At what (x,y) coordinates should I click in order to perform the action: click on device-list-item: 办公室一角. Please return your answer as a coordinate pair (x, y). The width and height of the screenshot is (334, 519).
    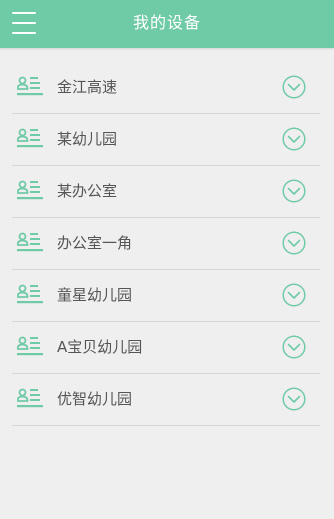
    Looking at the image, I should click on (166, 244).